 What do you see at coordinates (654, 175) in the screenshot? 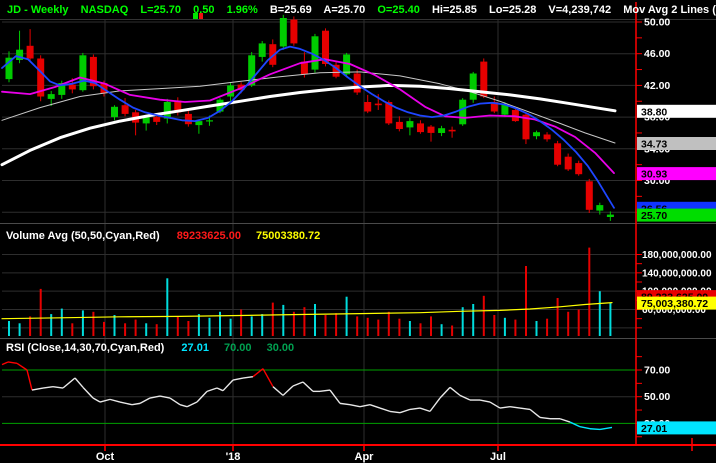
I see `price-badge-text: 30.93` at bounding box center [654, 175].